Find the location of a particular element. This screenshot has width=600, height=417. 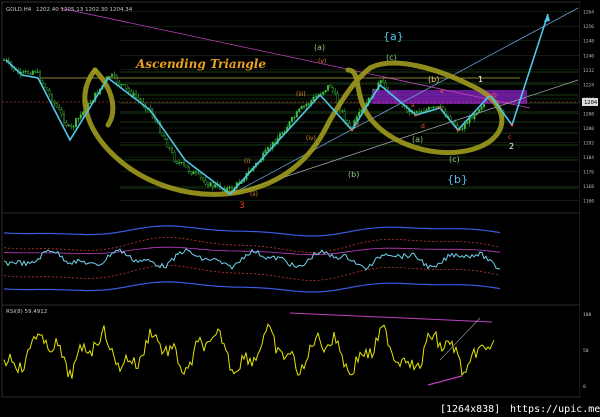

y-tick-label: 1232 is located at coordinates (588, 71).